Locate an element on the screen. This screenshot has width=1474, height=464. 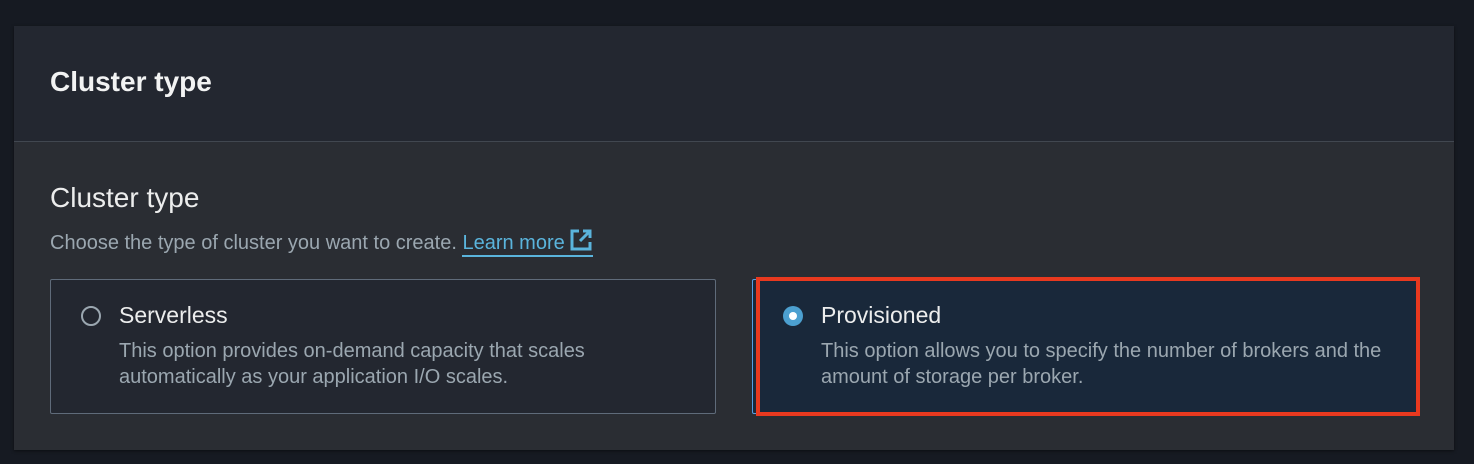
option-label: Serverless is located at coordinates (173, 315).